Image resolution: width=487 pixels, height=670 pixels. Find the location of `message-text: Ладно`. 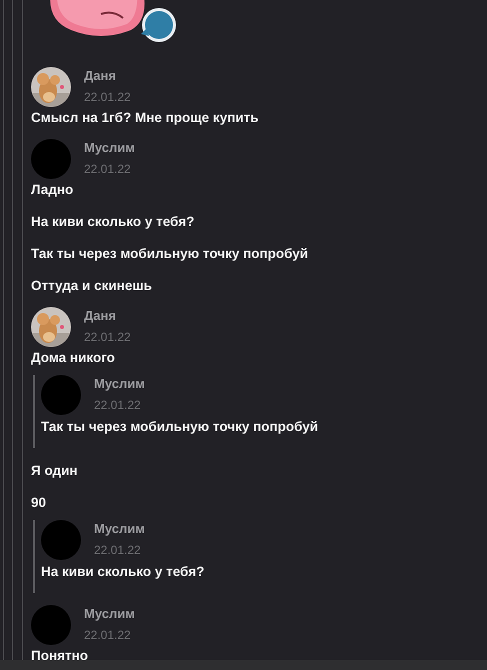

message-text: Ладно is located at coordinates (52, 190).